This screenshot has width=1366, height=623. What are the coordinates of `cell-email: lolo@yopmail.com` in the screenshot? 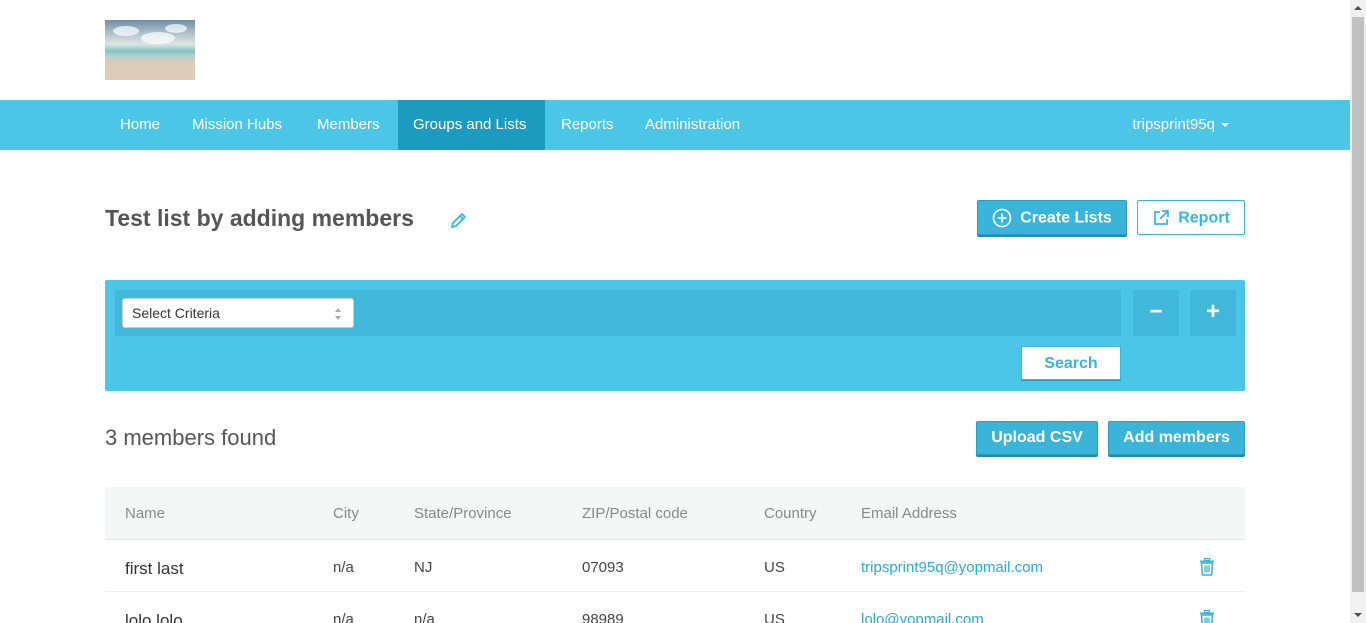 It's located at (922, 607).